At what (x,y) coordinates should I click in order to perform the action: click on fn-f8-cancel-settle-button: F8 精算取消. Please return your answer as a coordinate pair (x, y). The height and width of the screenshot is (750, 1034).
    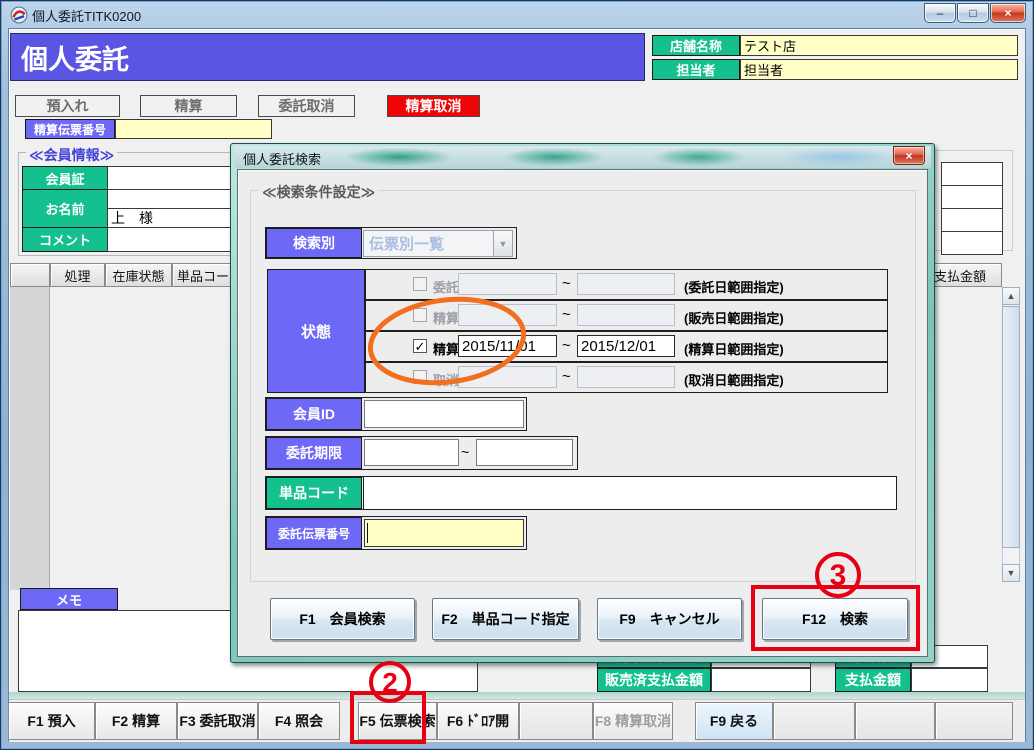
    Looking at the image, I should click on (633, 721).